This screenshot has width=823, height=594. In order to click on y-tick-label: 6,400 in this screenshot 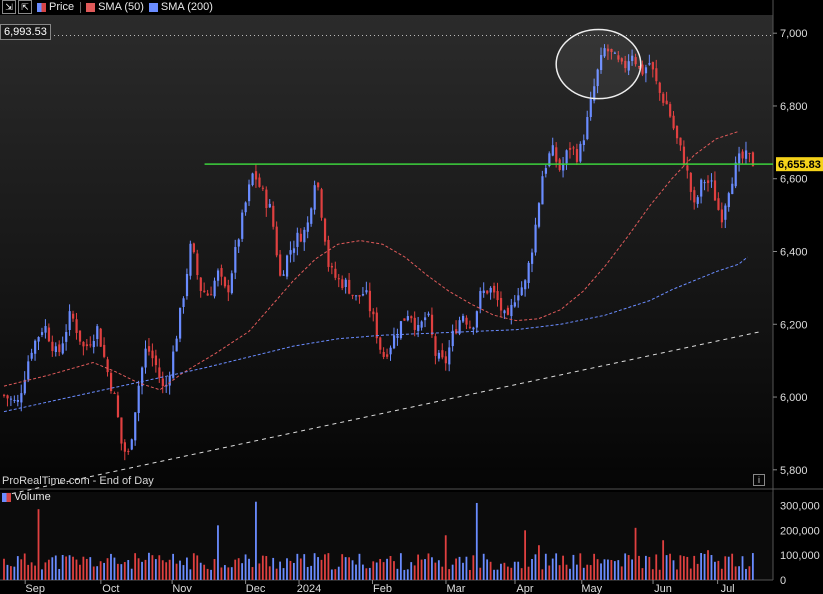, I will do `click(794, 253)`.